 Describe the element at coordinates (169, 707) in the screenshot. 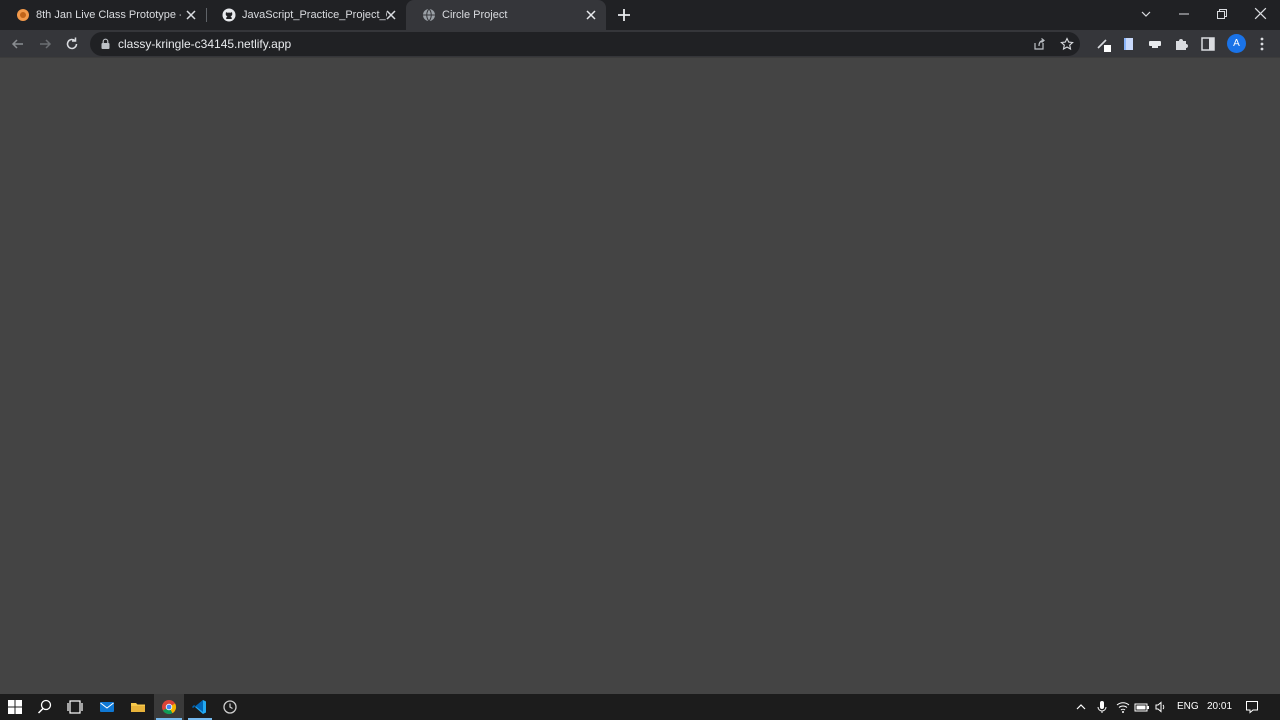

I see `chrome-icon` at that location.